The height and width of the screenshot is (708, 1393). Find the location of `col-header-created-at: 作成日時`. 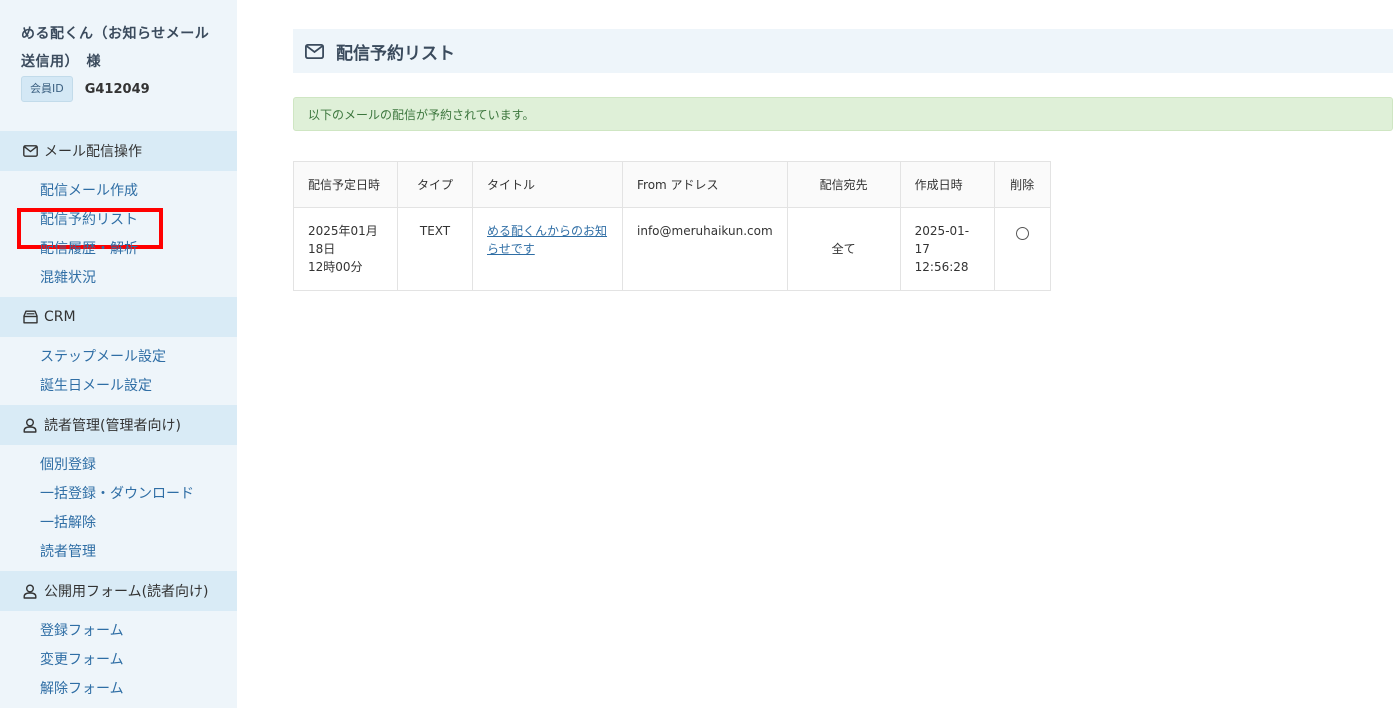

col-header-created-at: 作成日時 is located at coordinates (947, 184).